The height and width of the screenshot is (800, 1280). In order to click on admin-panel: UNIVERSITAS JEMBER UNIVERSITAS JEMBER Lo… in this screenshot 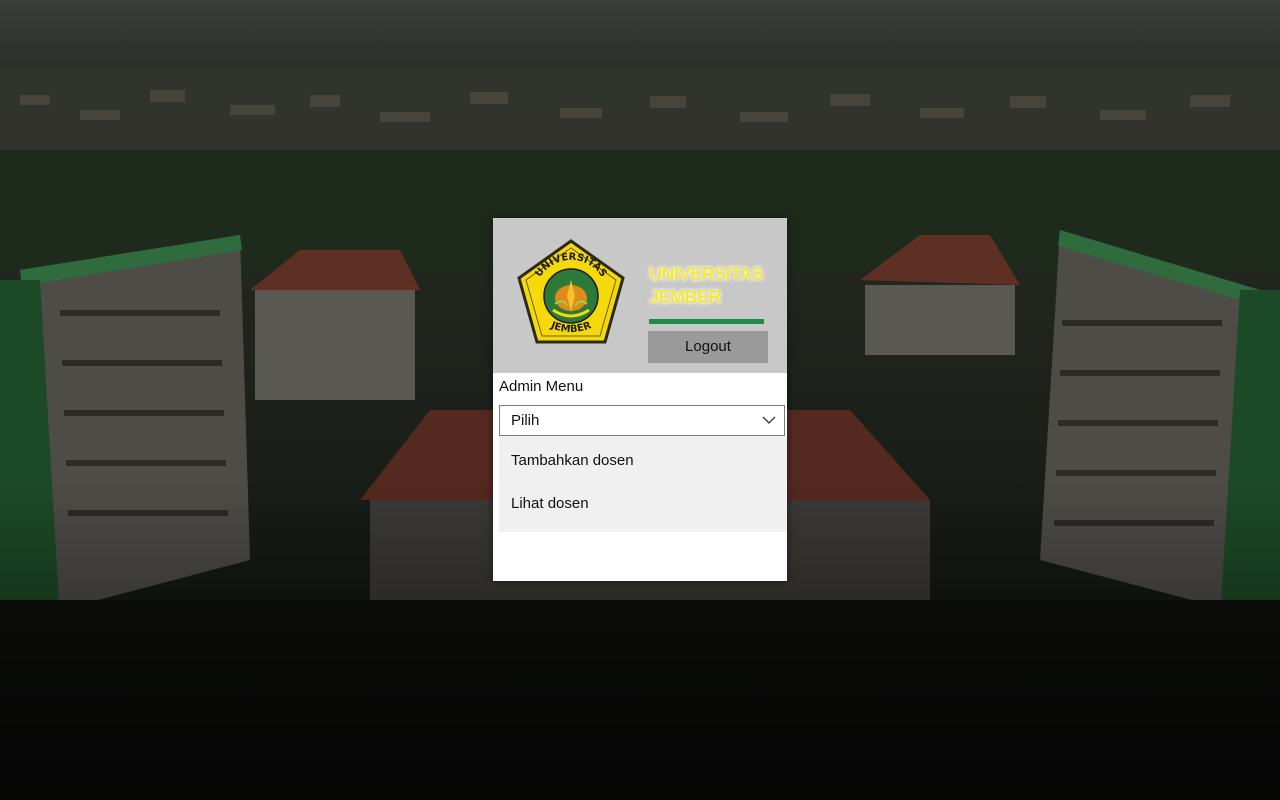, I will do `click(640, 399)`.